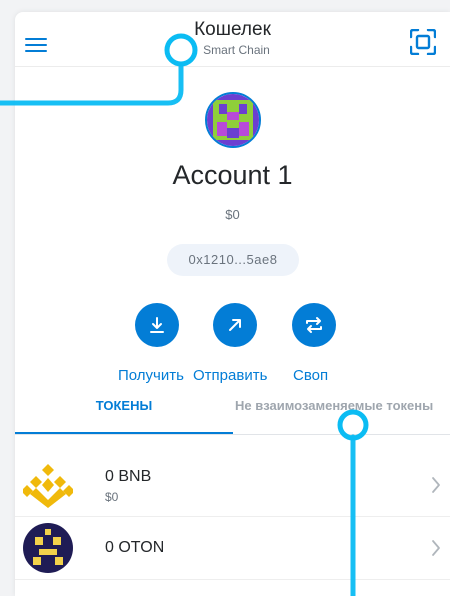  Describe the element at coordinates (233, 120) in the screenshot. I see `account-avatar` at that location.